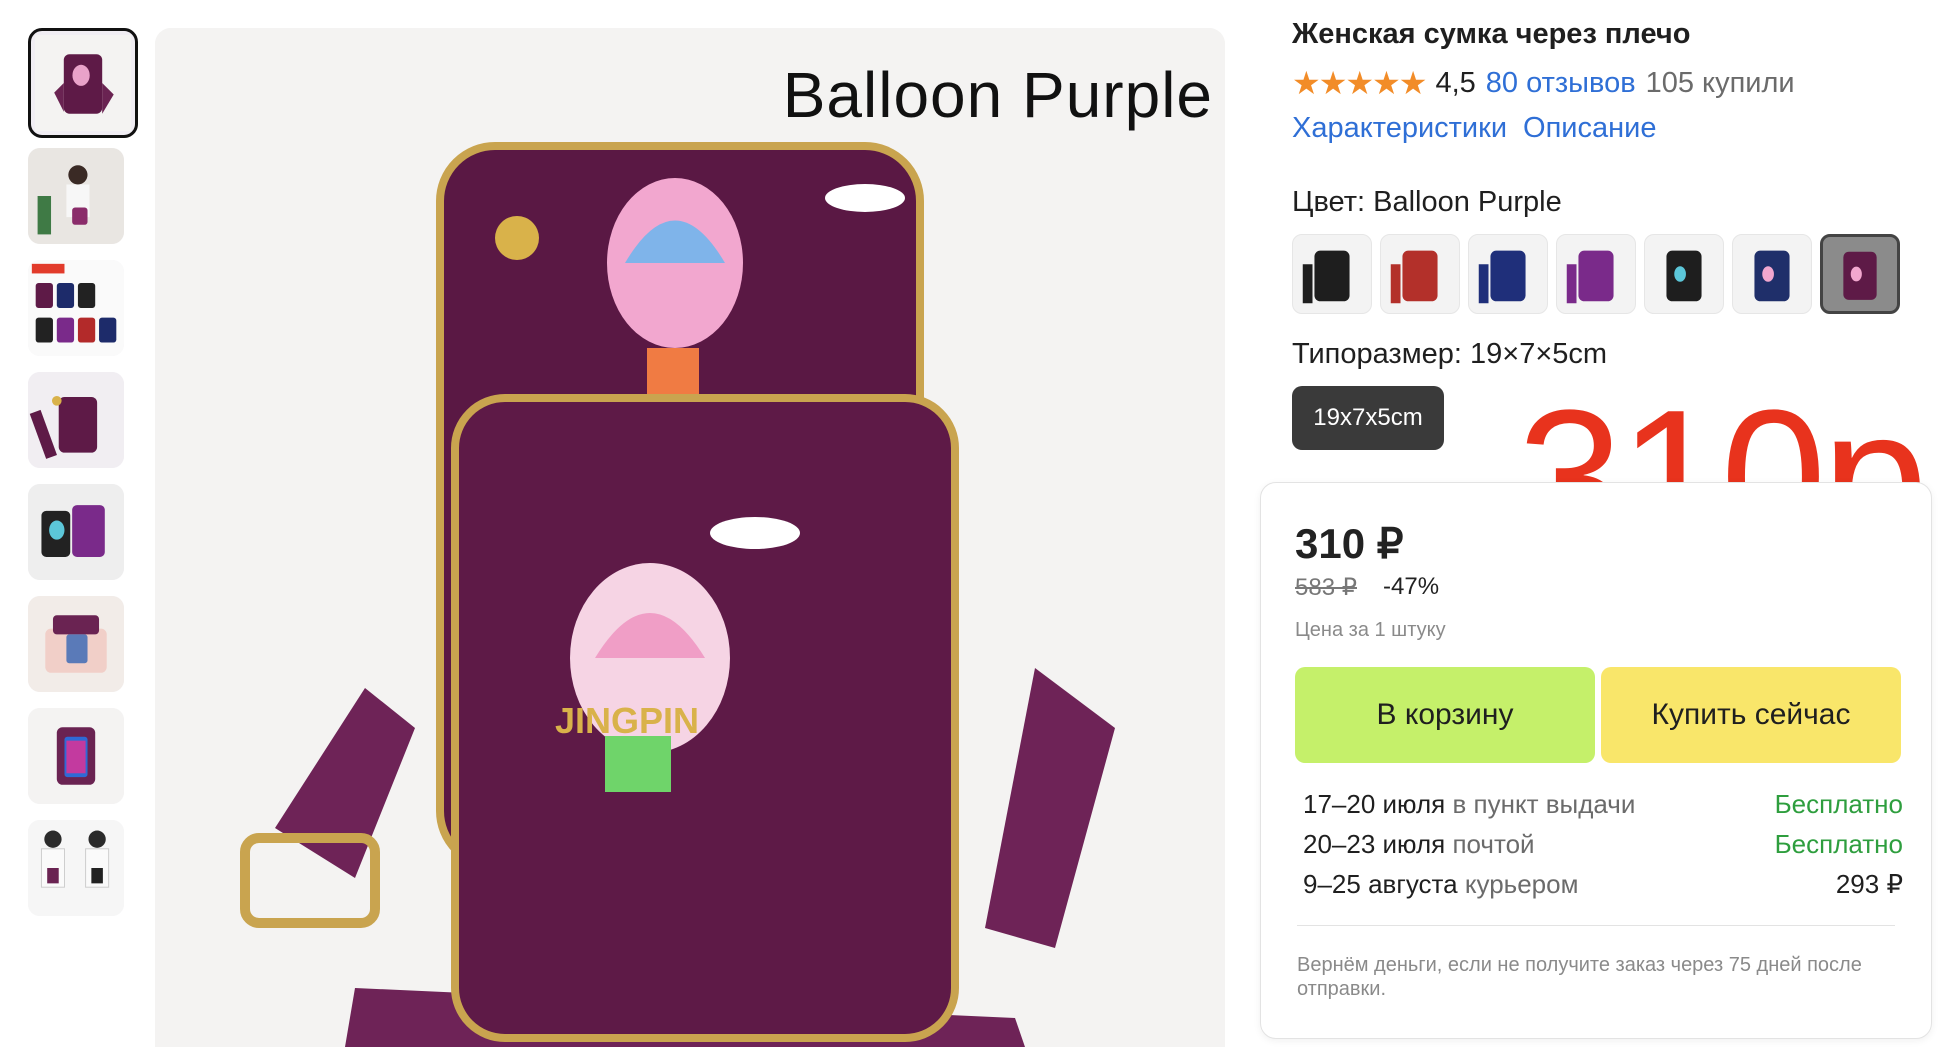 This screenshot has height=1047, width=1942. Describe the element at coordinates (1374, 804) in the screenshot. I see `delivery-dates: 17–20 июля` at that location.